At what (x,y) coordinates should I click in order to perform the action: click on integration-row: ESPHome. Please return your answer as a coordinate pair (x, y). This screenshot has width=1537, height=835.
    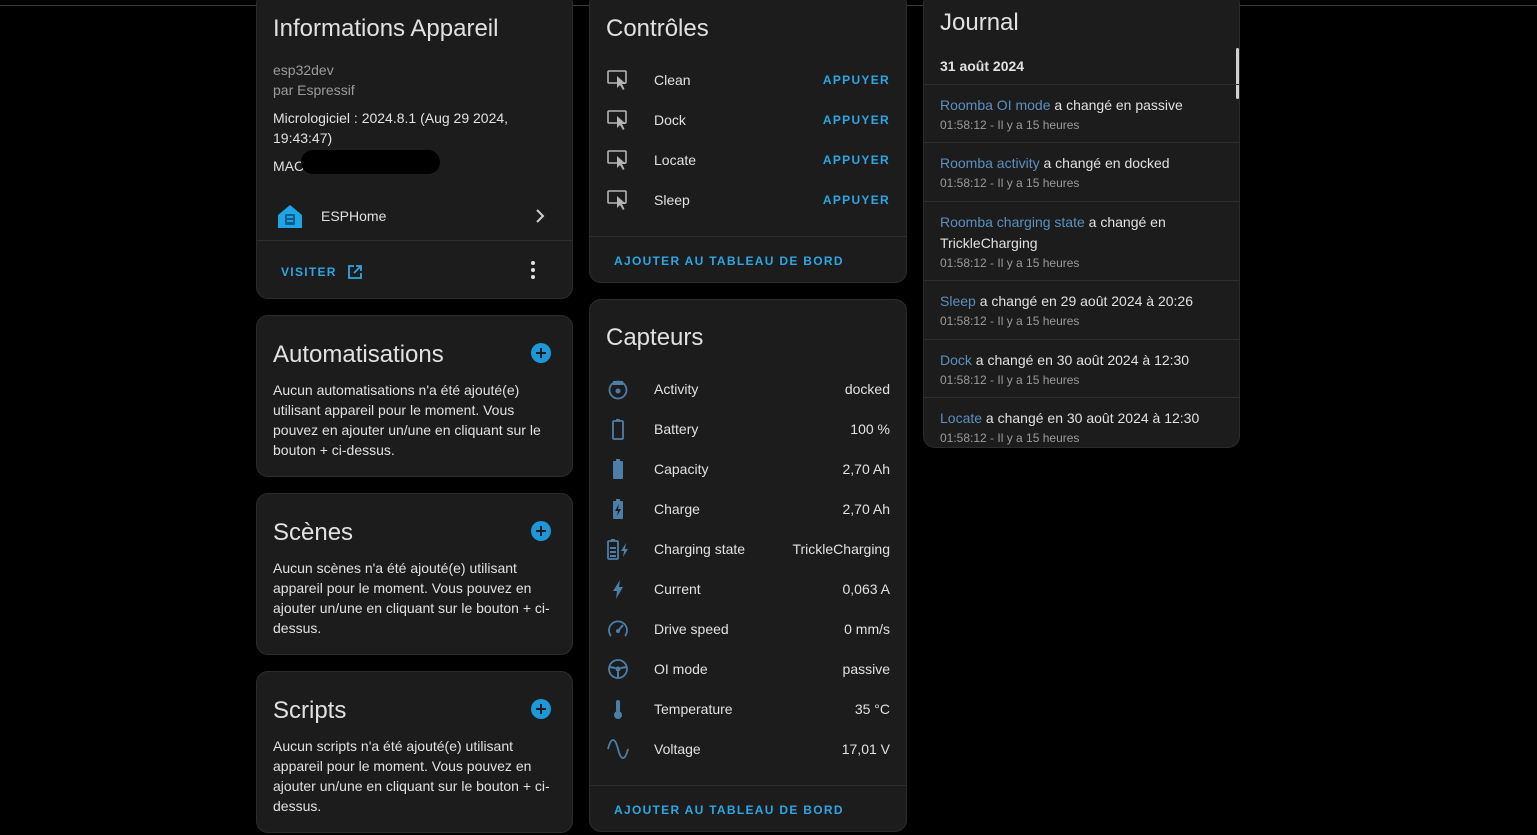
    Looking at the image, I should click on (414, 216).